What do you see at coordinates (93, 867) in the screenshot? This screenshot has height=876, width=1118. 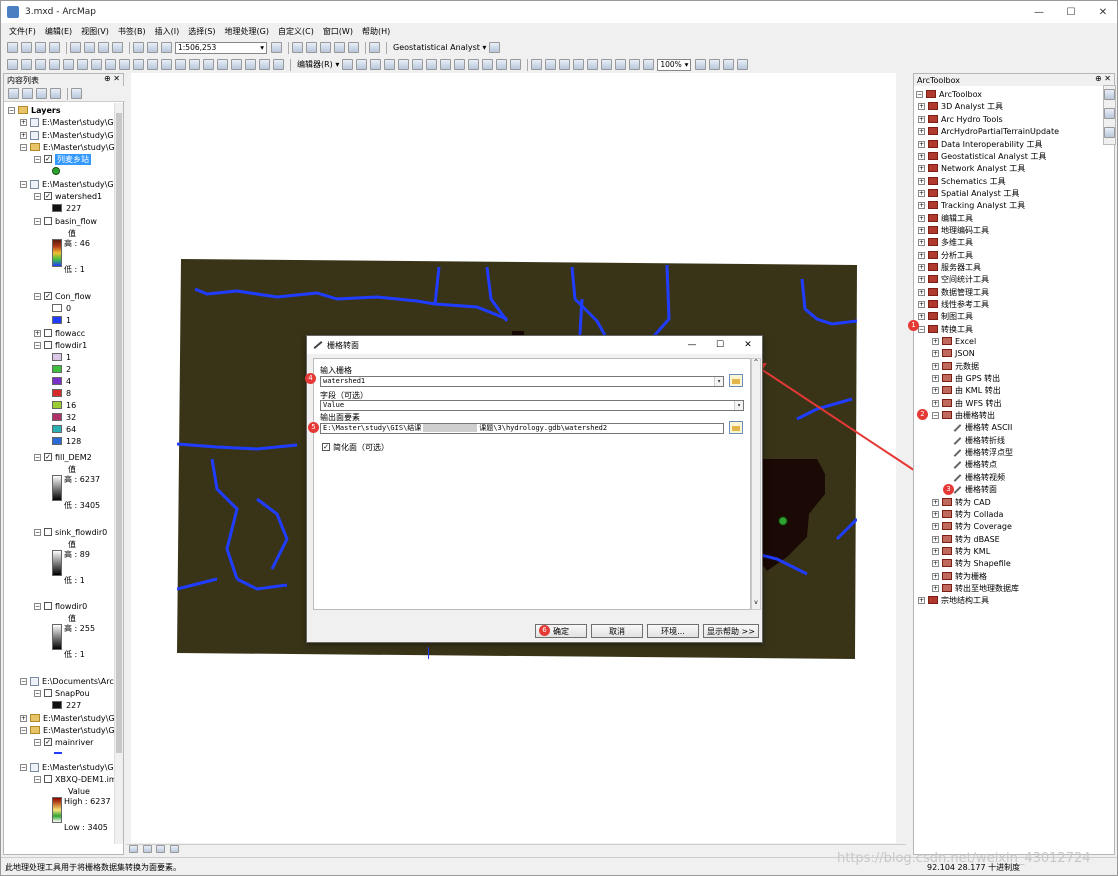 I see `status-message: 此地理处理工具用于将栅格数据集转换为面要素。` at bounding box center [93, 867].